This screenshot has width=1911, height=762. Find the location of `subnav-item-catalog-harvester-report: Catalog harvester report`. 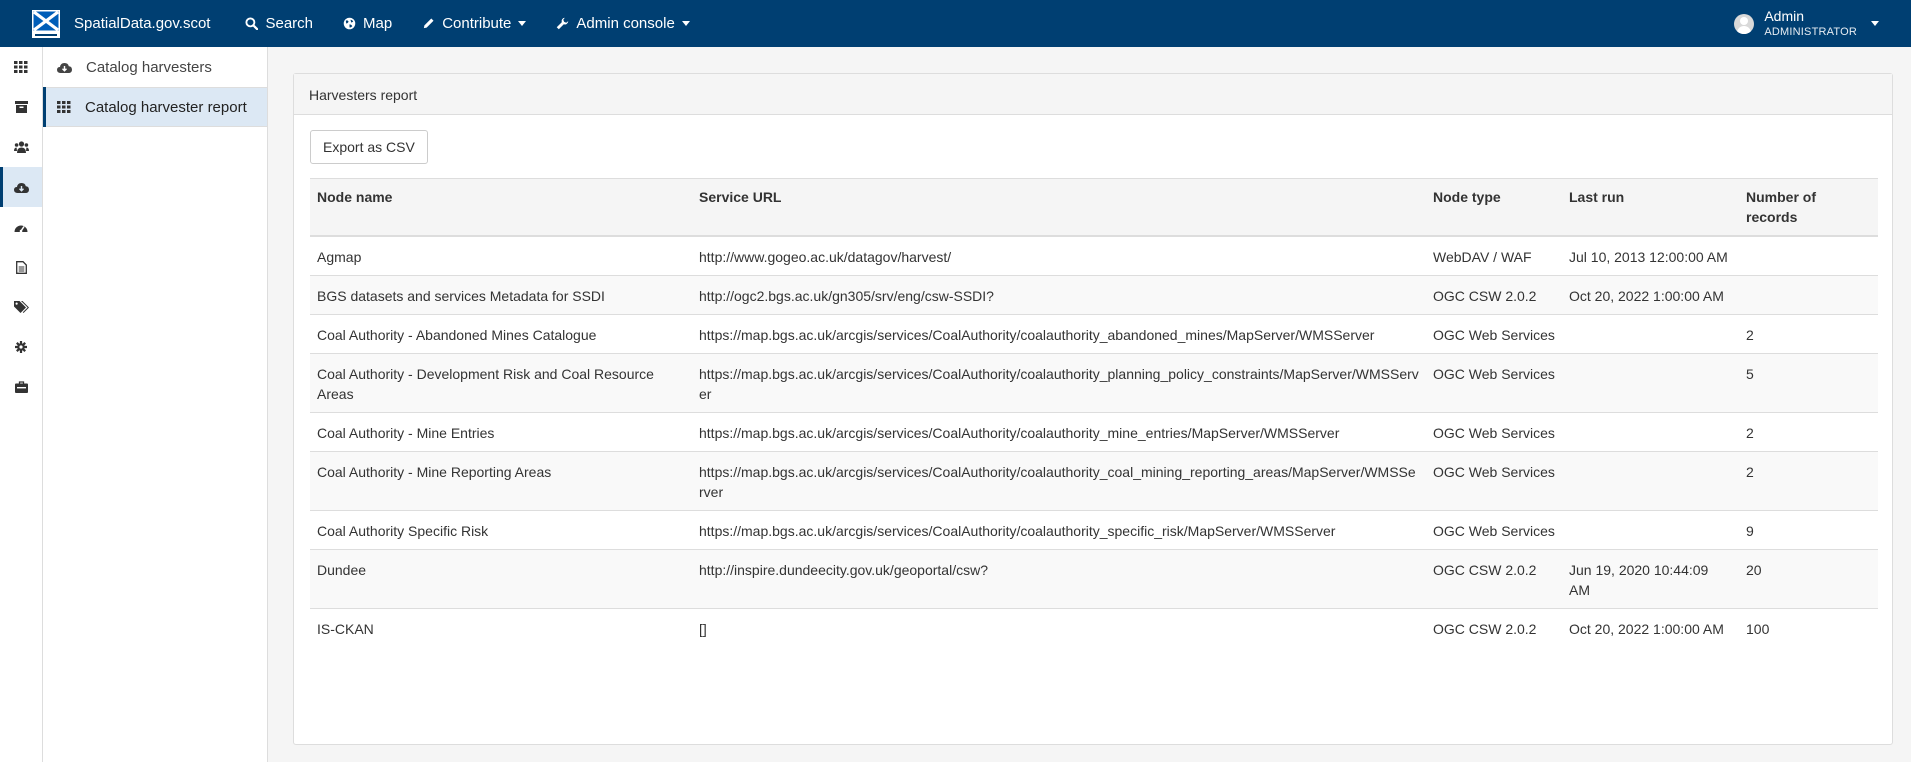

subnav-item-catalog-harvester-report: Catalog harvester report is located at coordinates (155, 107).